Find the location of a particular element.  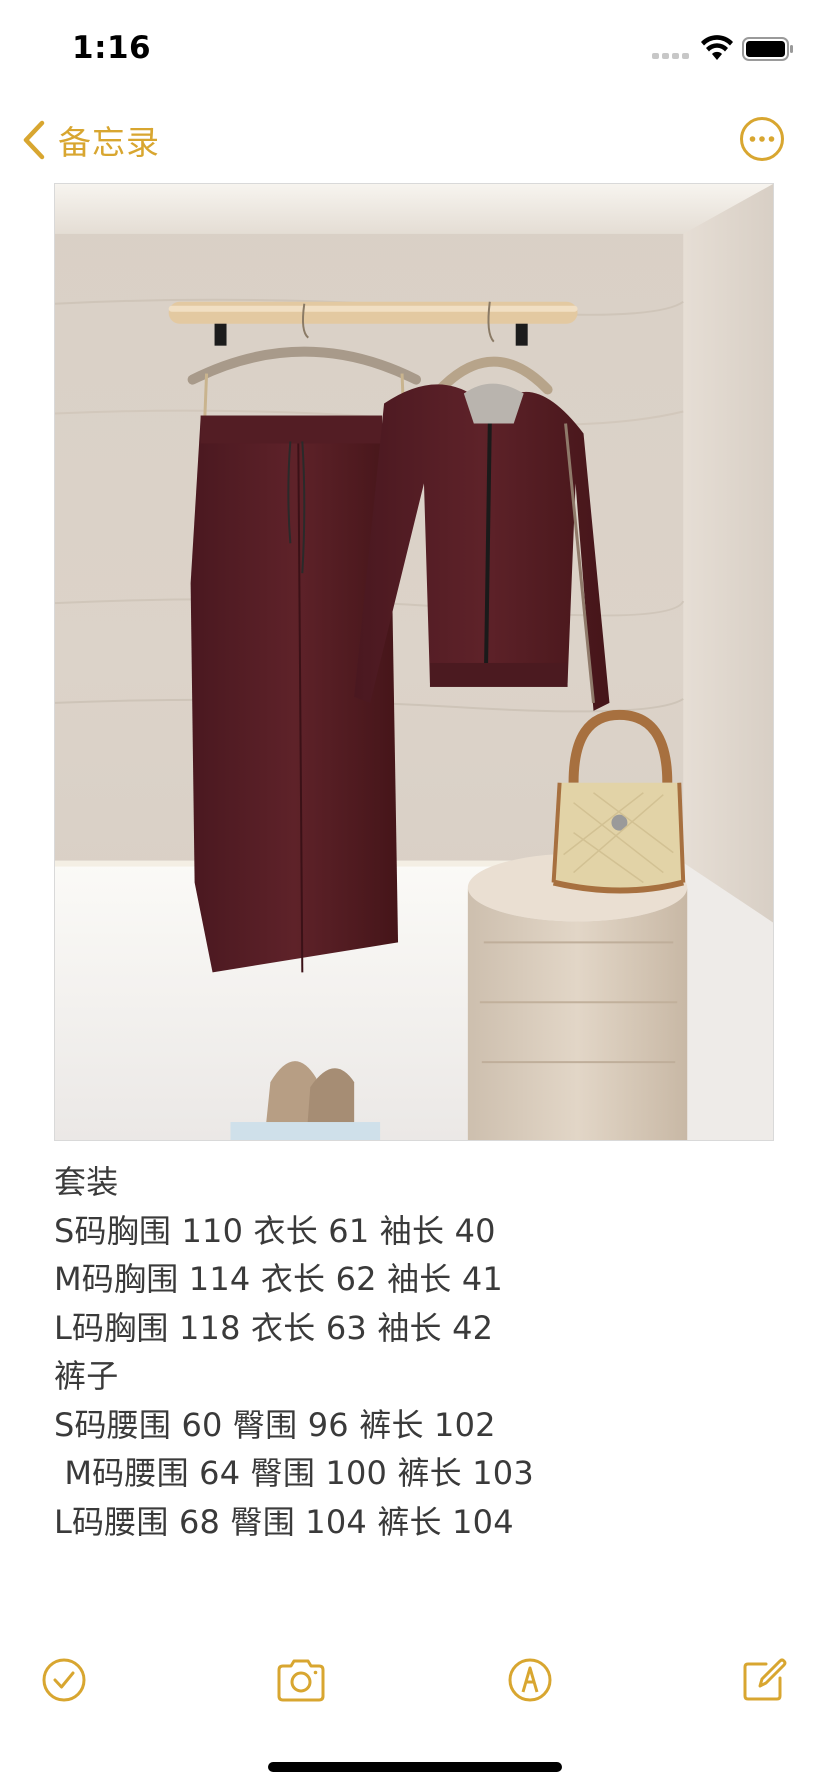

note-line: S码腰围 60 臀围 96 裤长 102 is located at coordinates (275, 1424).